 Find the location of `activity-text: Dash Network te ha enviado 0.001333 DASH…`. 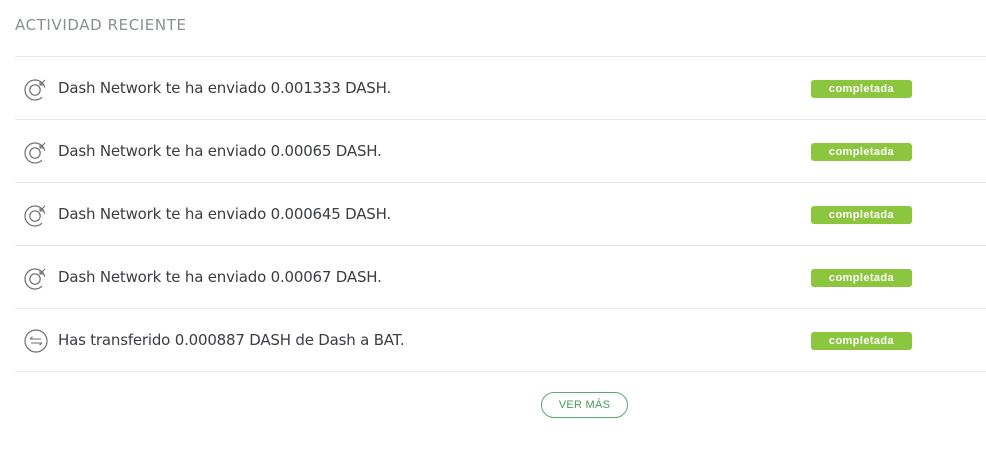

activity-text: Dash Network te ha enviado 0.001333 DASH… is located at coordinates (225, 88).